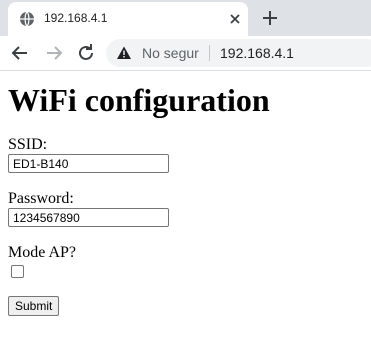 The height and width of the screenshot is (343, 371). I want to click on warning-triangle-icon, so click(124, 53).